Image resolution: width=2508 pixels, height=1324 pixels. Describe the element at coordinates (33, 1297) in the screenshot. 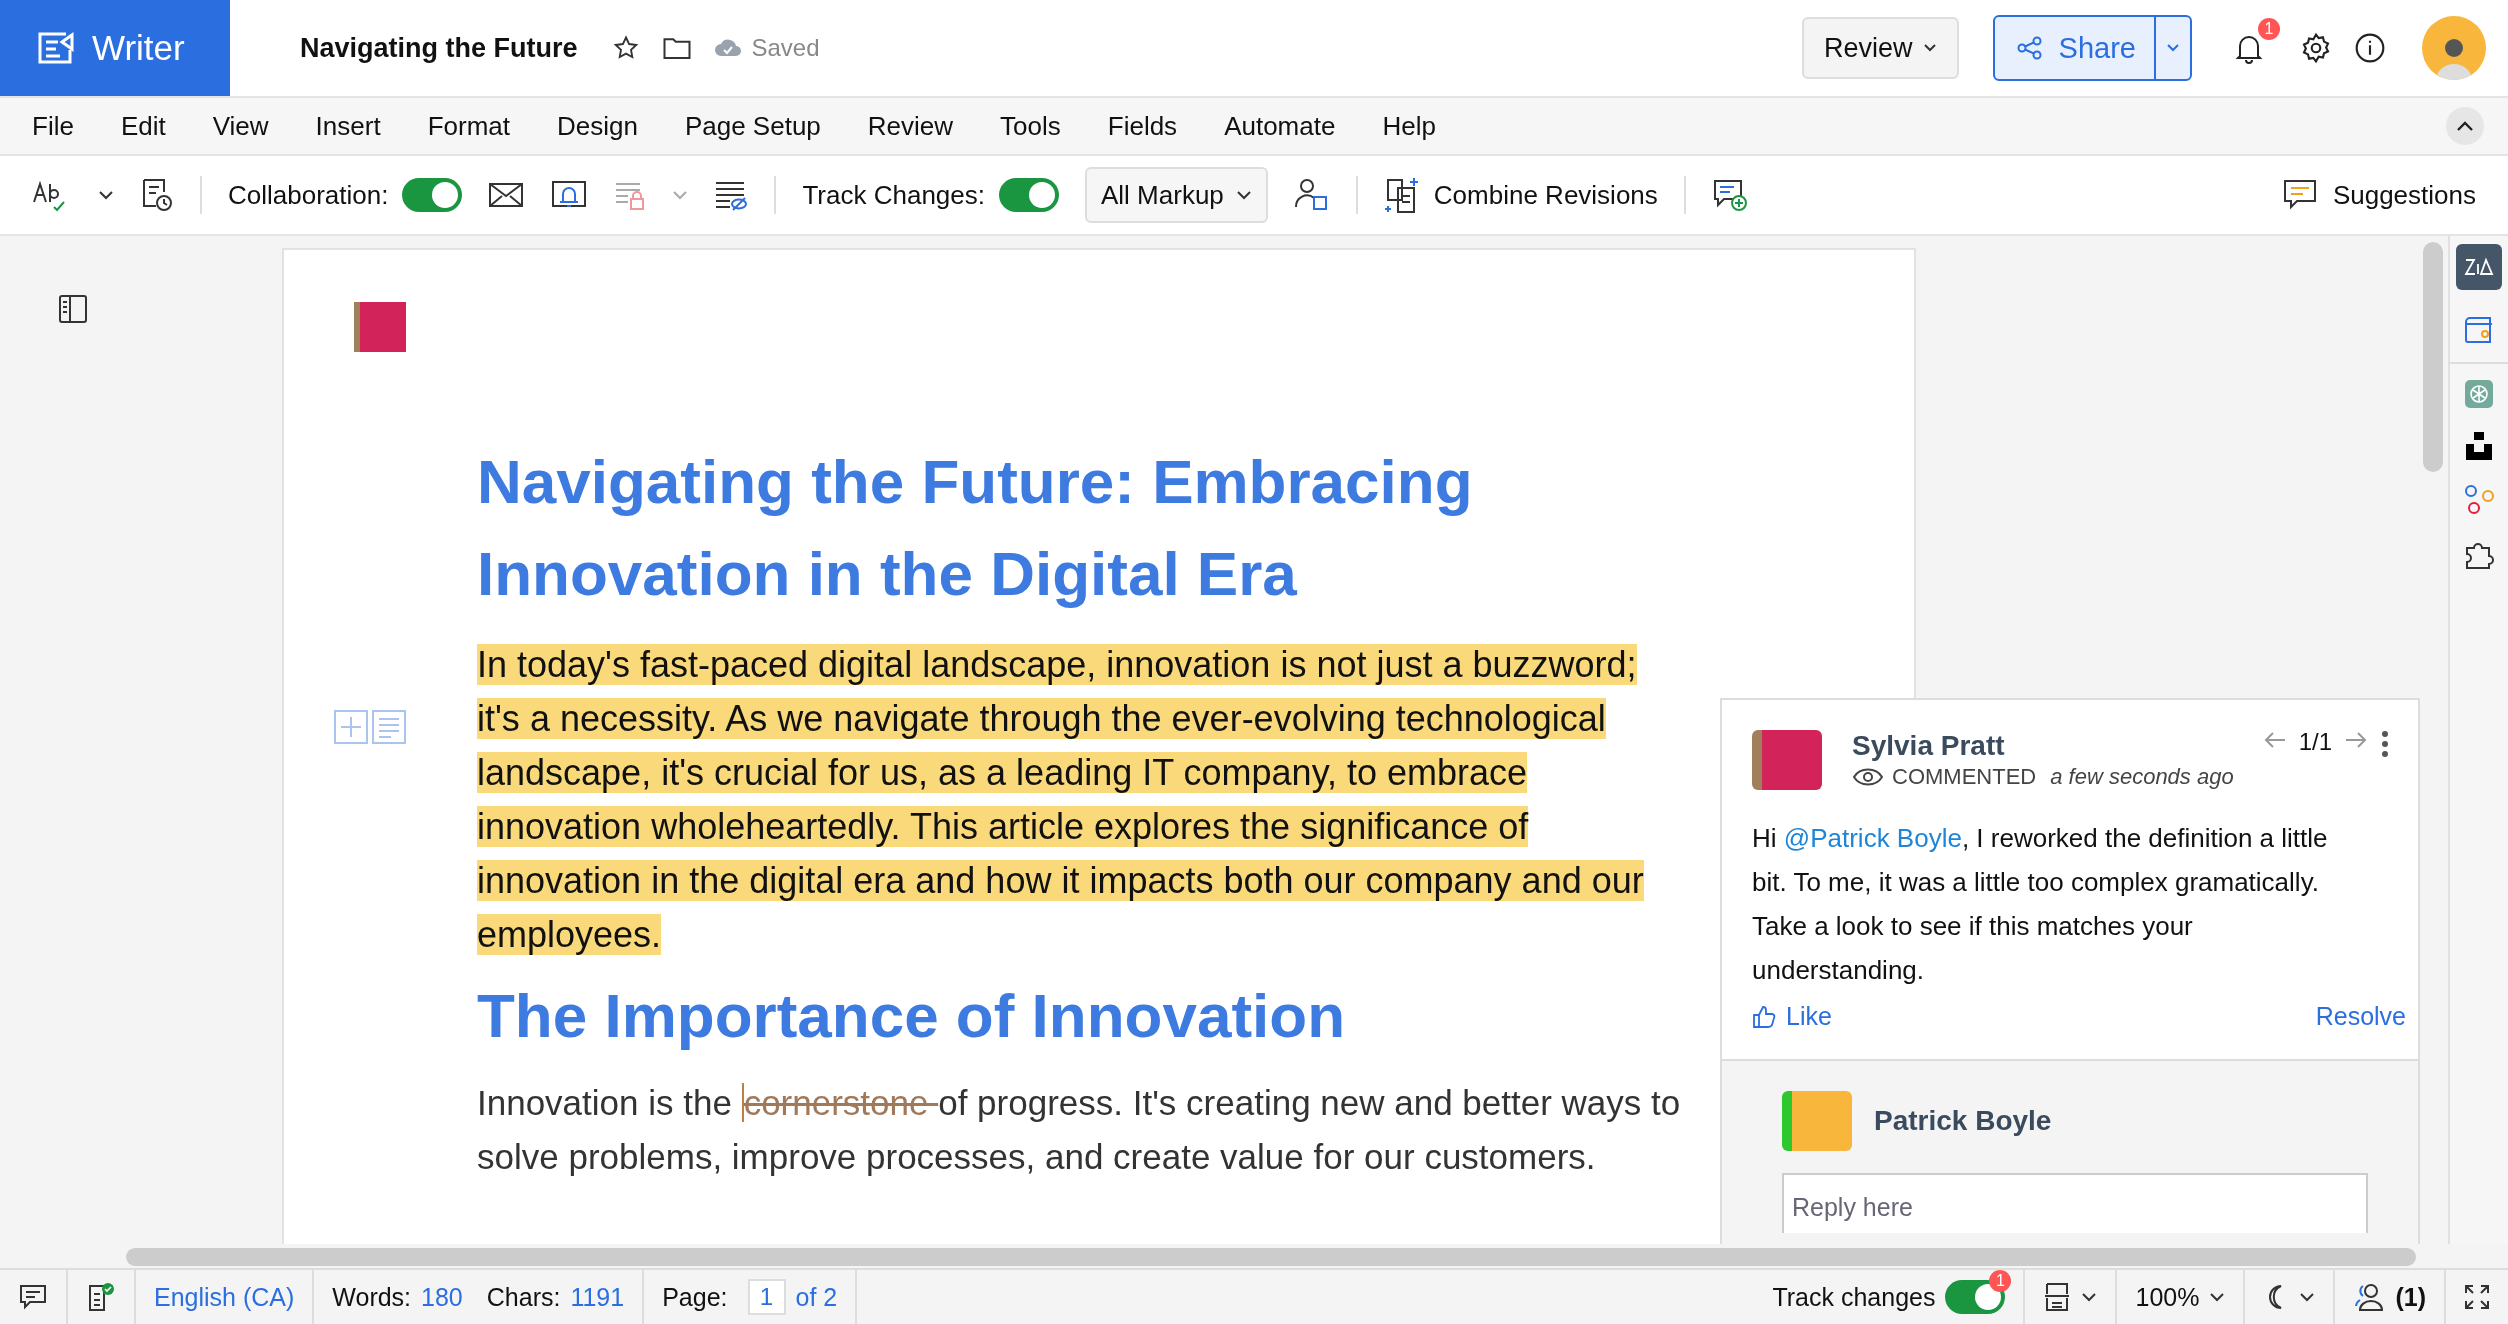

I see `comments-icon` at that location.